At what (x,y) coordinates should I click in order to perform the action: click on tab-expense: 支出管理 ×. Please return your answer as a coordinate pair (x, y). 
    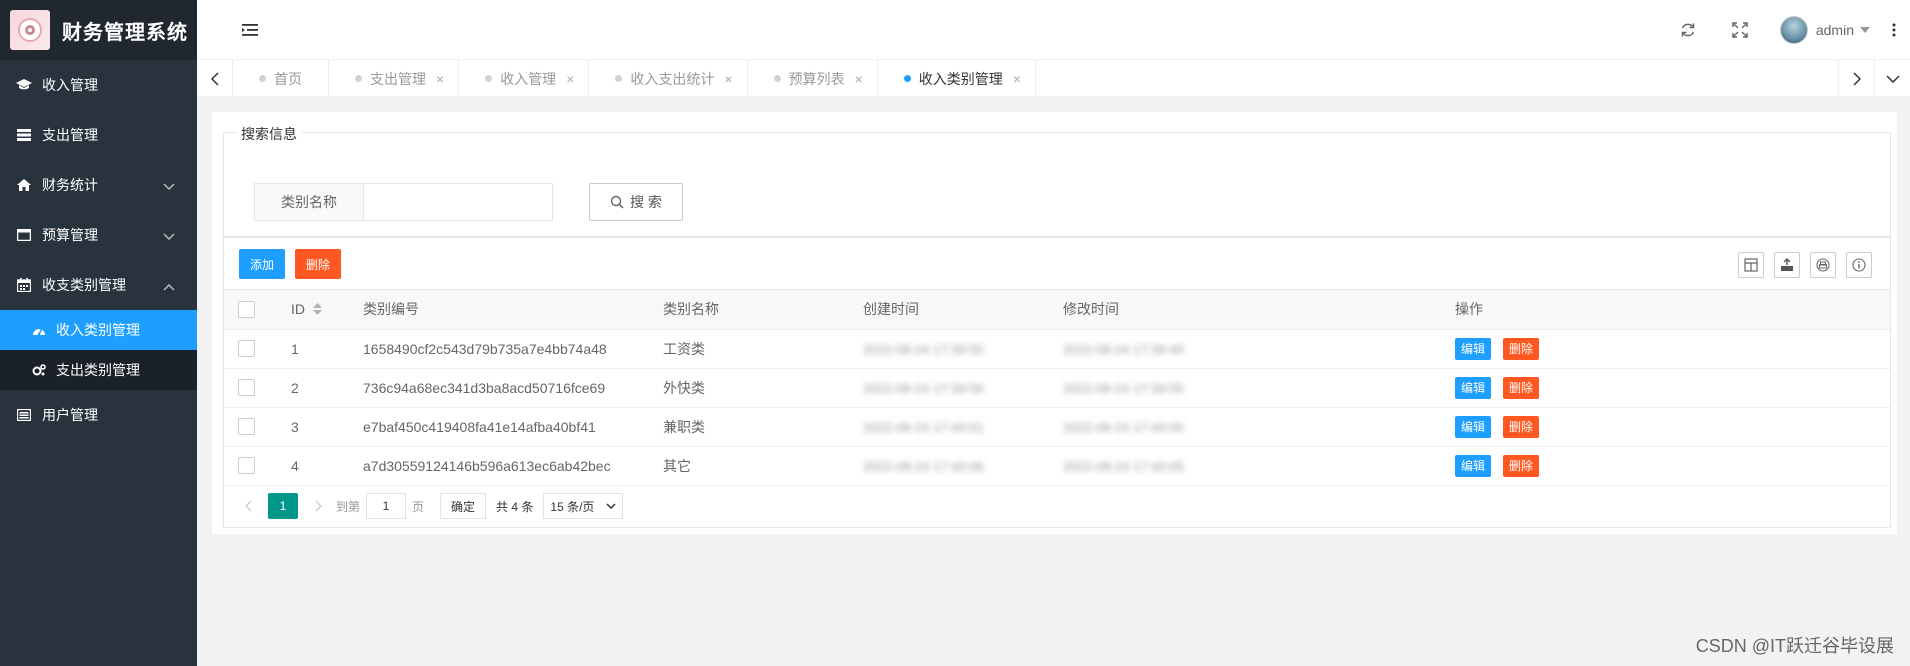
    Looking at the image, I should click on (394, 78).